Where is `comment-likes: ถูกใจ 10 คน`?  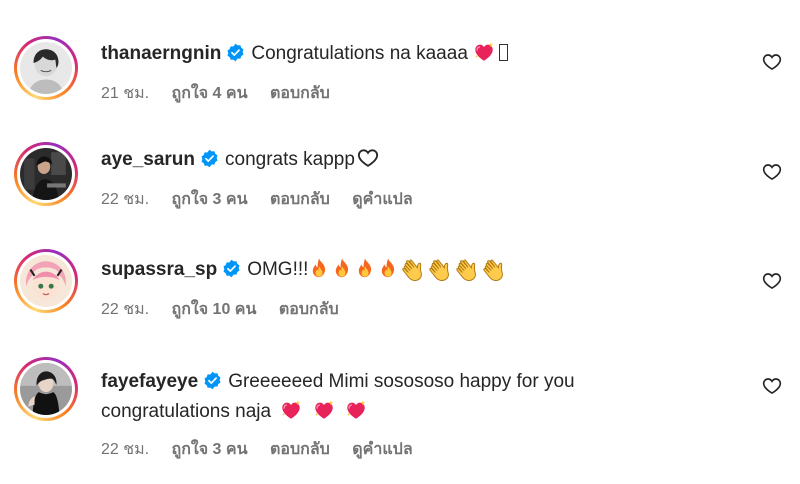 comment-likes: ถูกใจ 10 คน is located at coordinates (214, 309).